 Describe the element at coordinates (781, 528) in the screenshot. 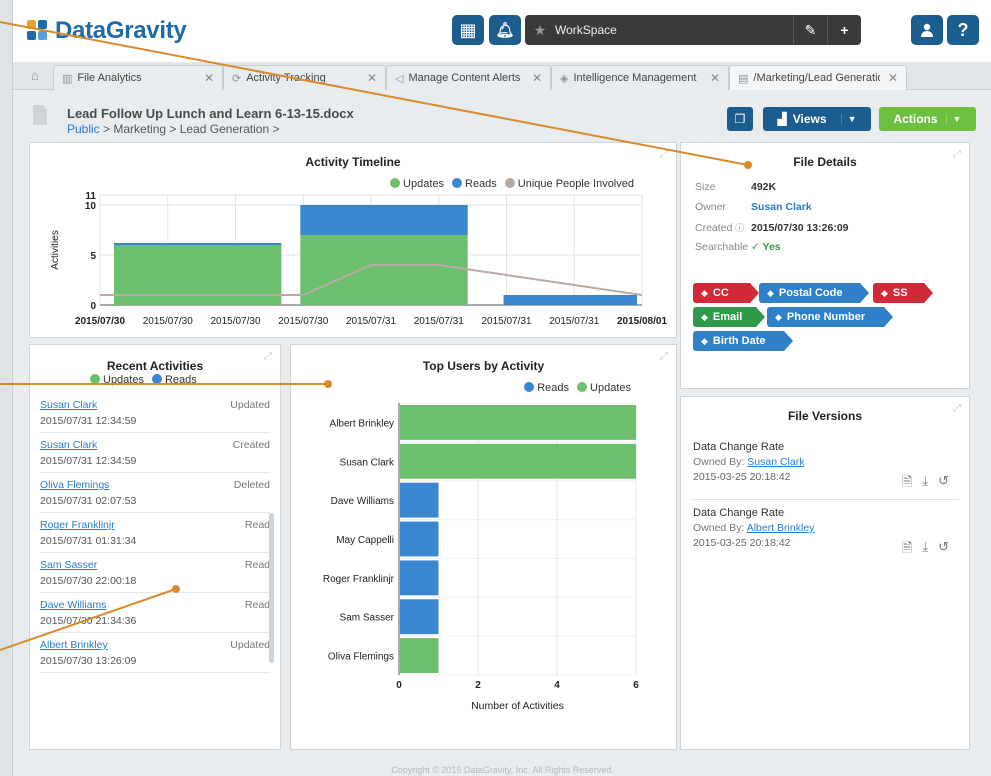

I see `version-owner-link: Albert Brinkley` at that location.